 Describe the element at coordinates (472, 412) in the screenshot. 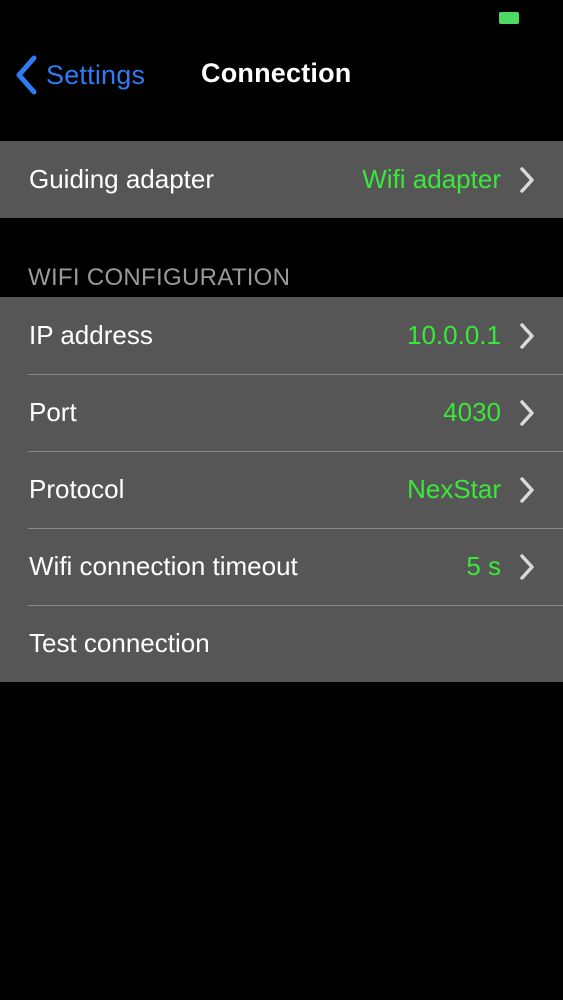

I see `row-value: 4030` at that location.